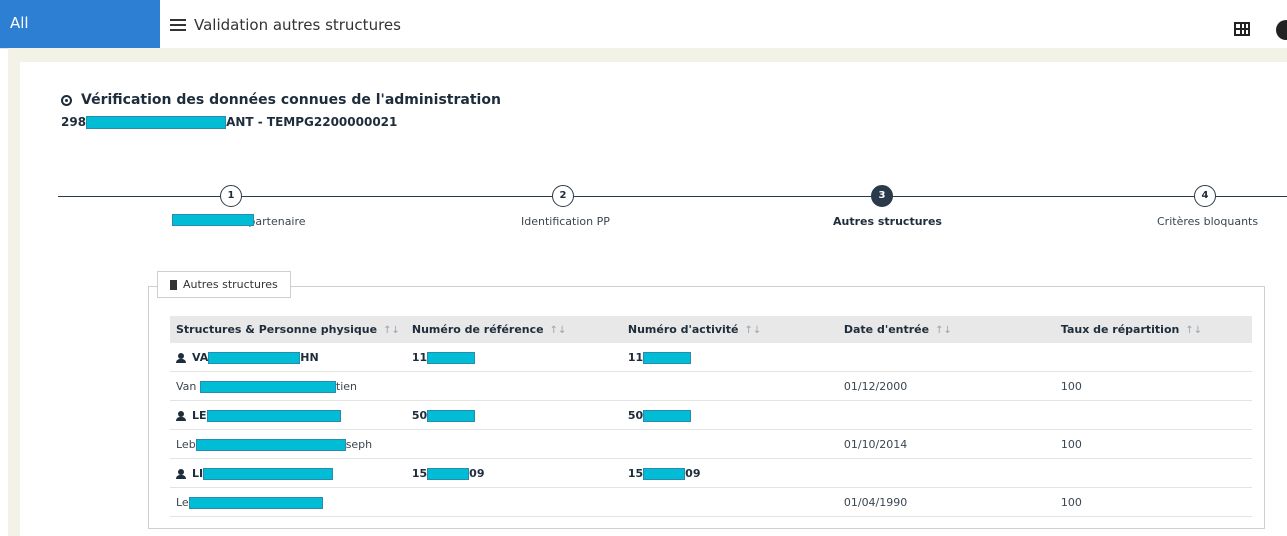 The height and width of the screenshot is (536, 1287). I want to click on target-icon, so click(66, 100).